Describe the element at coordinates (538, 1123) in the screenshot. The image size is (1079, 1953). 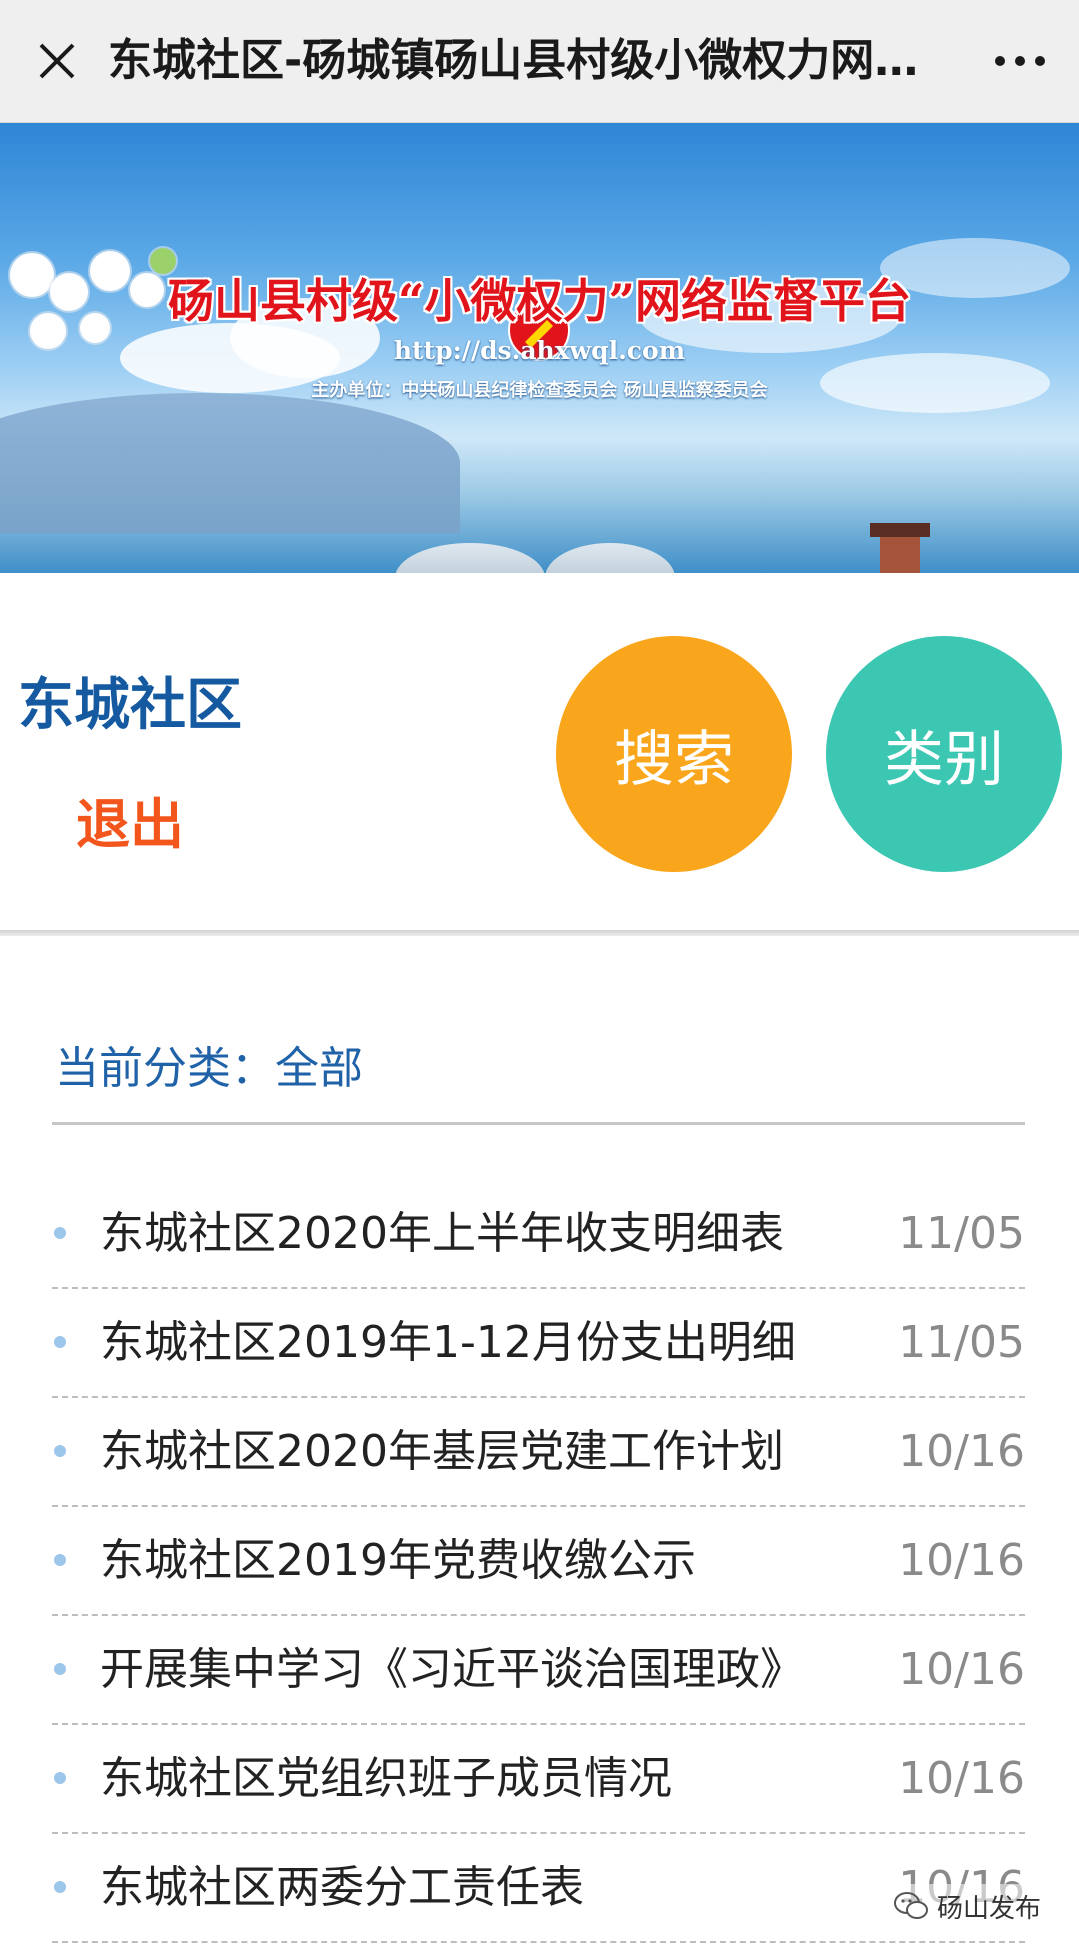
I see `category-divider` at that location.